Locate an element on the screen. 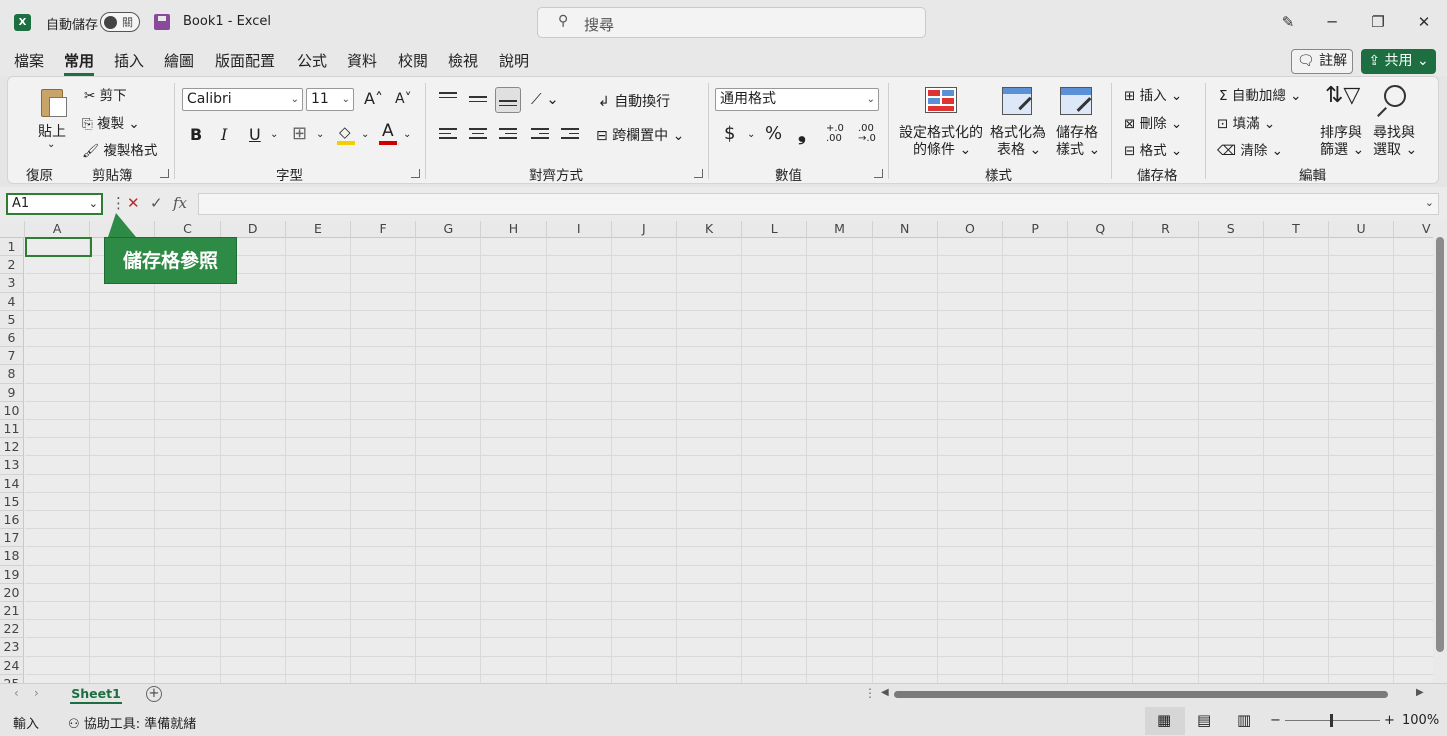  sheet-prev-icon: ‹ is located at coordinates (16, 693).